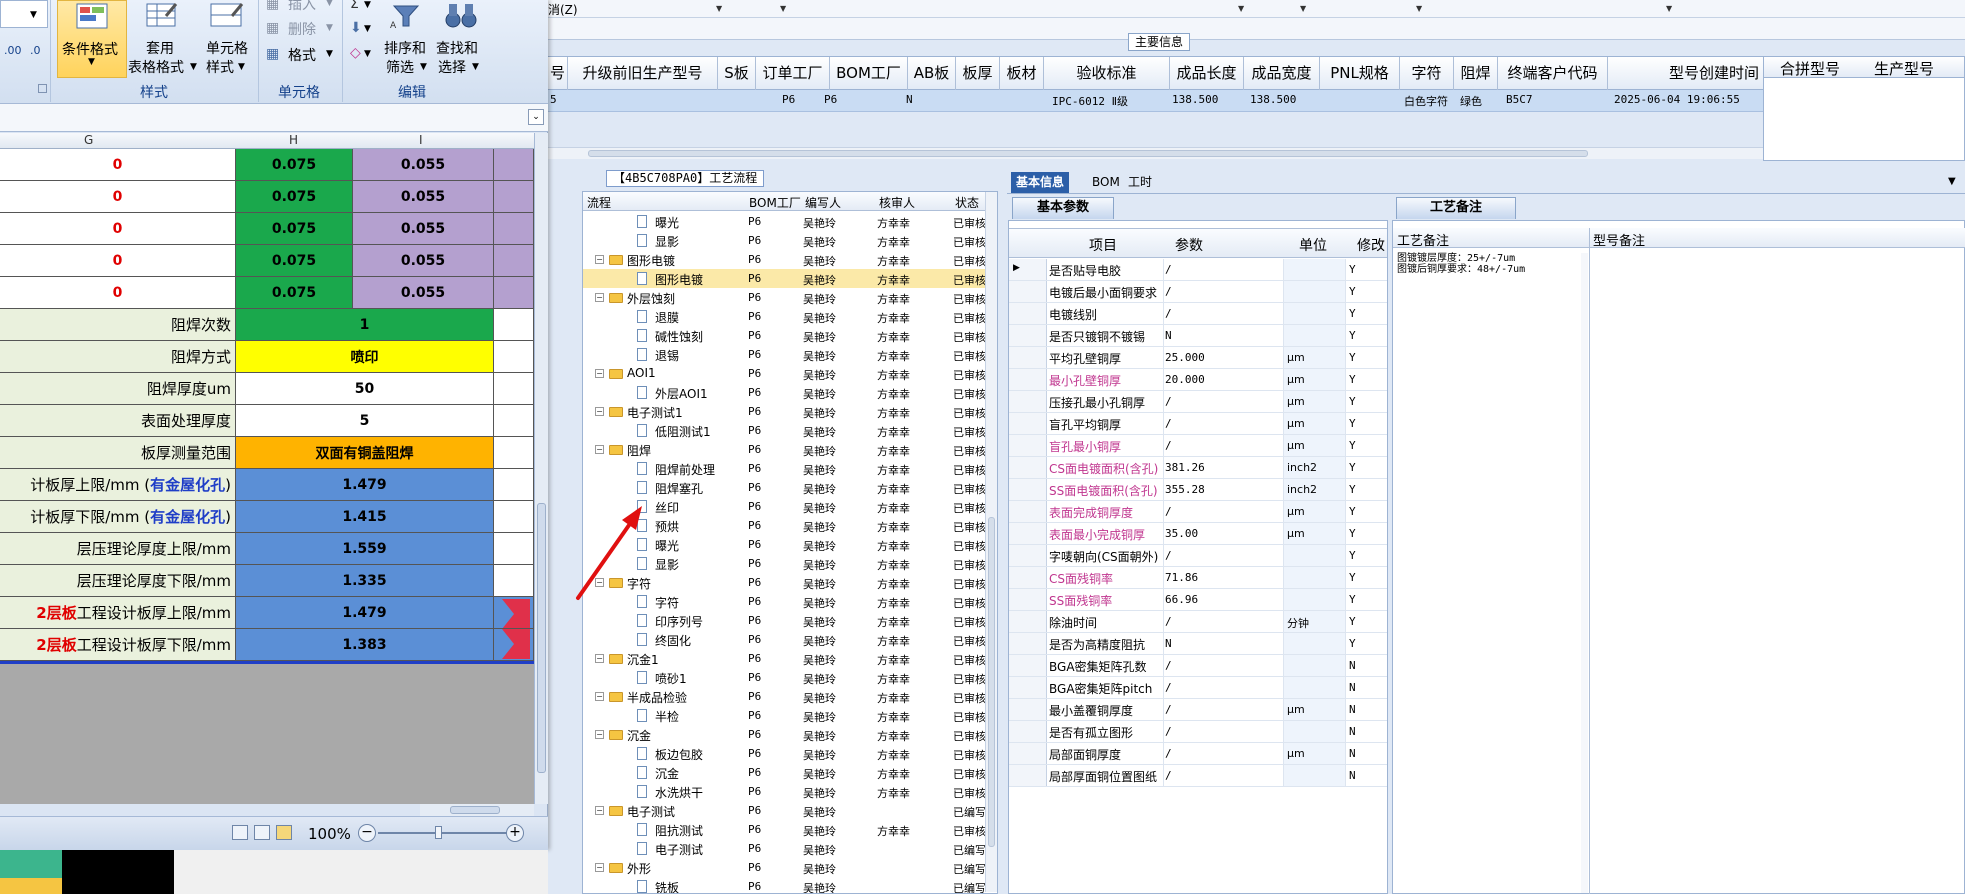 The height and width of the screenshot is (894, 1965). Describe the element at coordinates (24, 14) in the screenshot. I see `style-dropdown` at that location.